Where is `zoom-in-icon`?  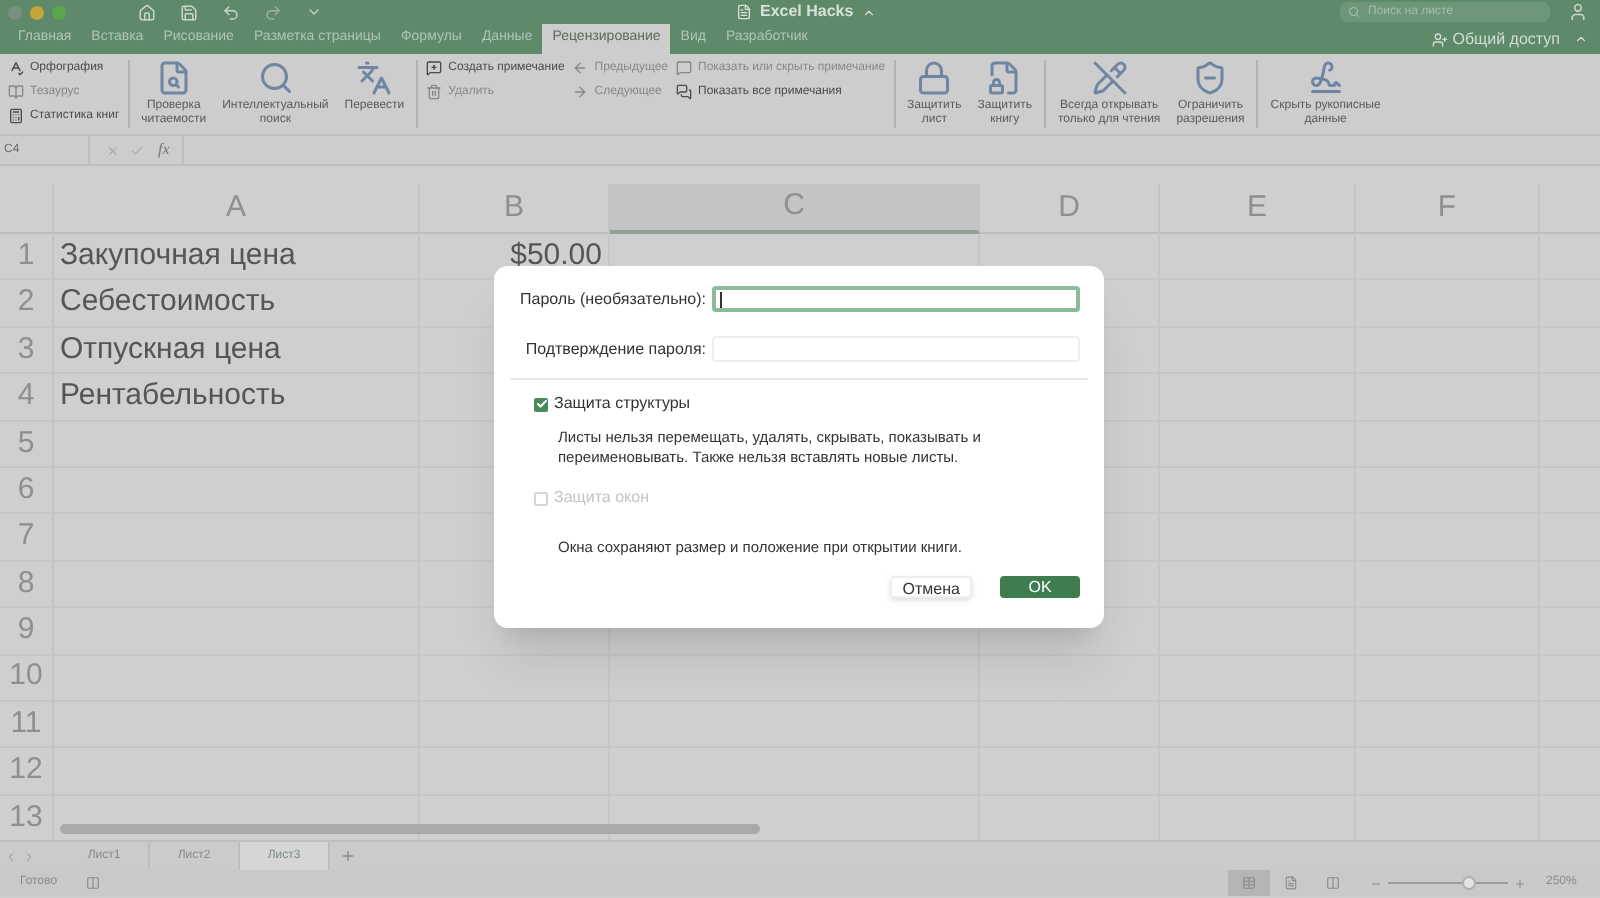 zoom-in-icon is located at coordinates (1520, 883).